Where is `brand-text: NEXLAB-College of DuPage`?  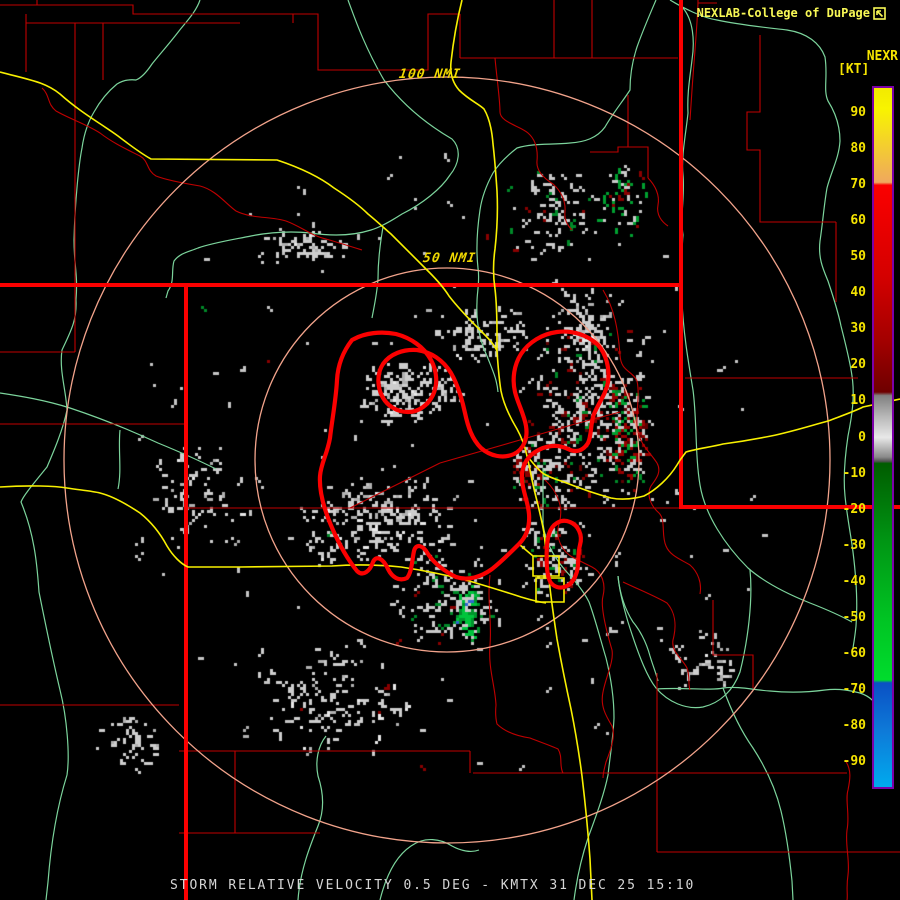 brand-text: NEXLAB-College of DuPage is located at coordinates (783, 13).